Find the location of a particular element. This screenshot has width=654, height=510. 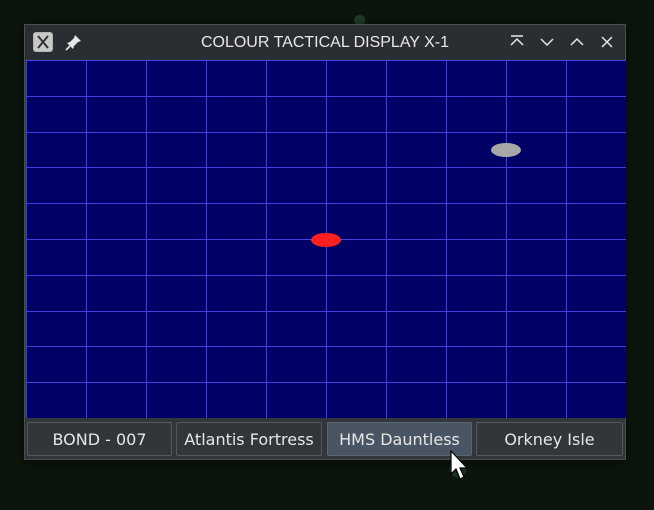

bond-007-label: BOND - 007 is located at coordinates (99, 439).